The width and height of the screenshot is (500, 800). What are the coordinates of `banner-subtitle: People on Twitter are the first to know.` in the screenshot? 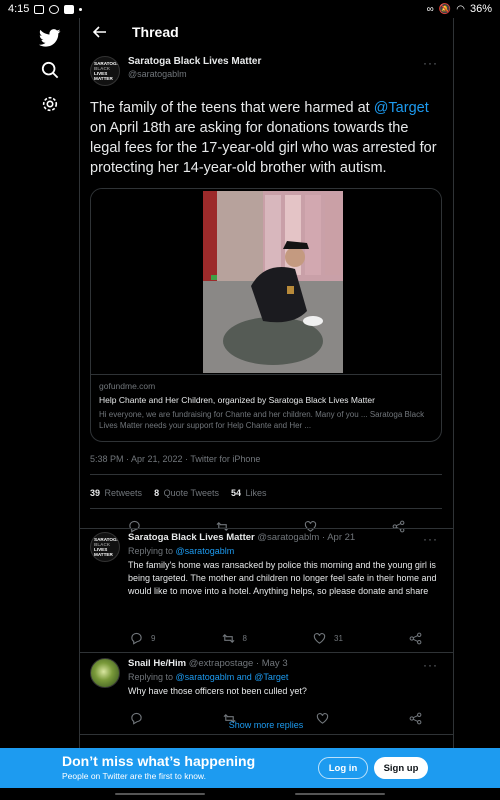 It's located at (134, 776).